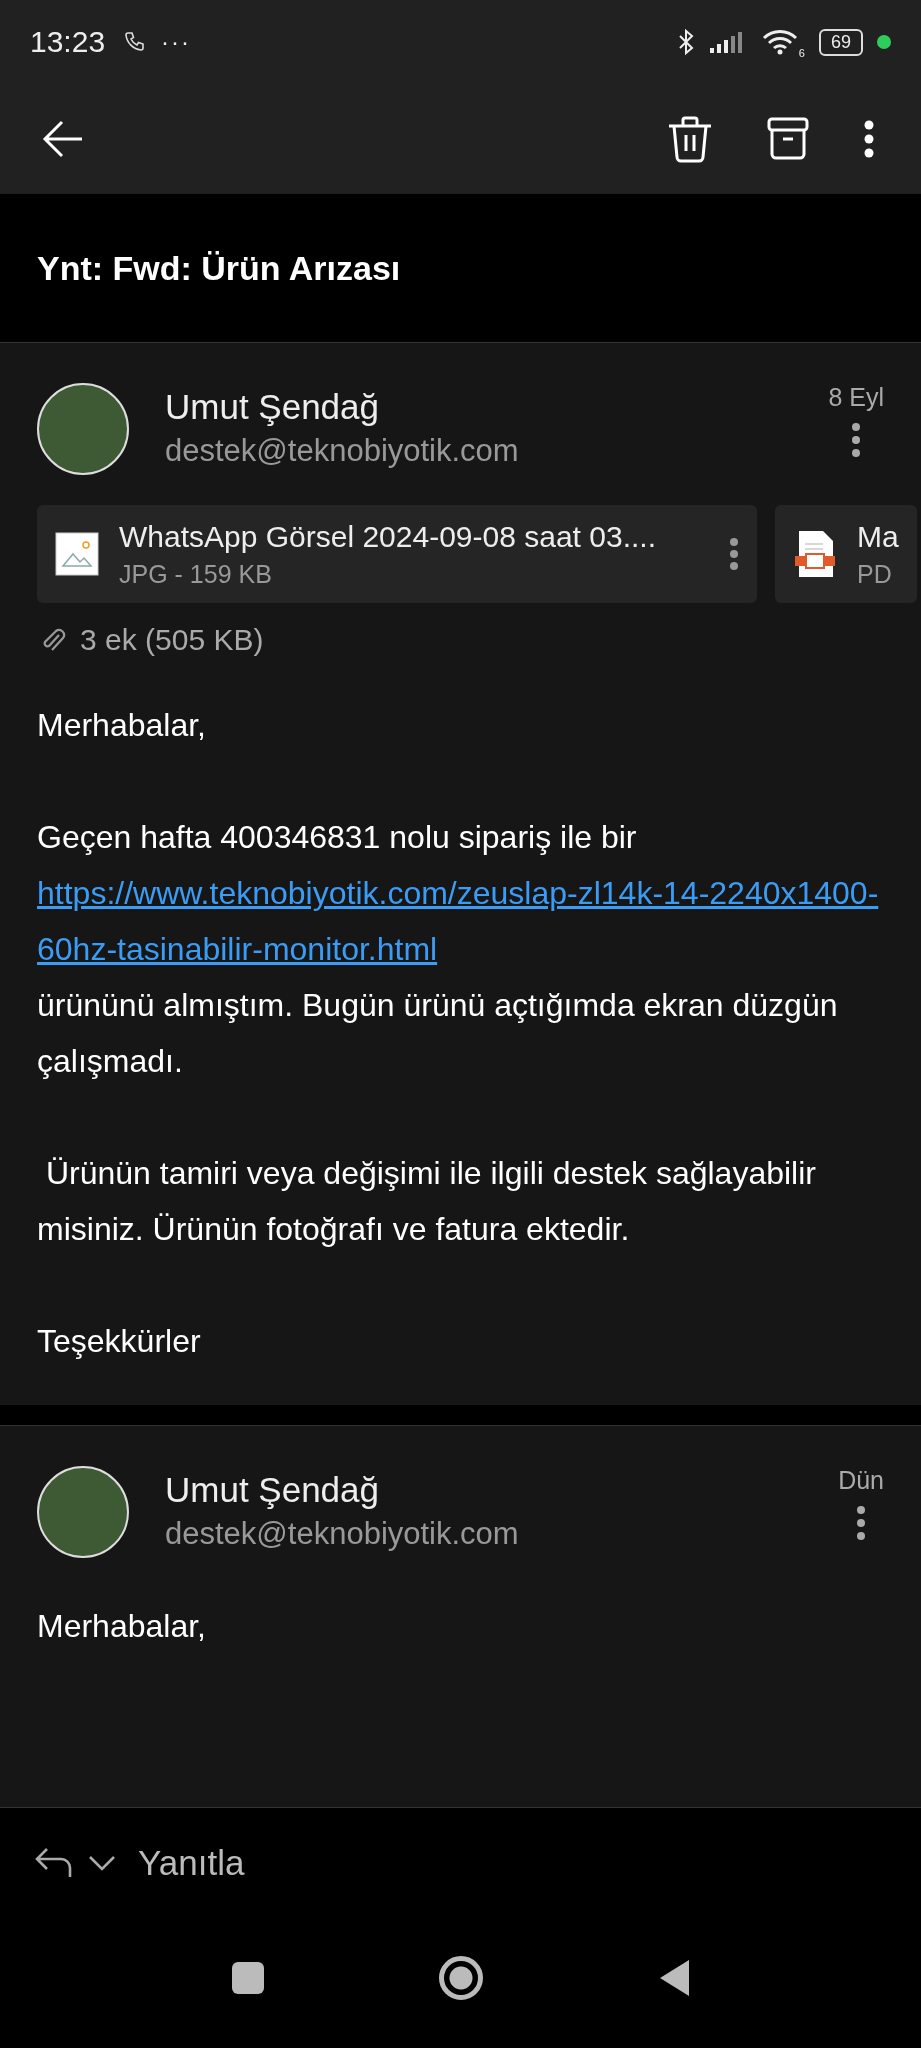 This screenshot has width=921, height=2048. What do you see at coordinates (172, 640) in the screenshot?
I see `attachment-count: 3 ek (505 KB)` at bounding box center [172, 640].